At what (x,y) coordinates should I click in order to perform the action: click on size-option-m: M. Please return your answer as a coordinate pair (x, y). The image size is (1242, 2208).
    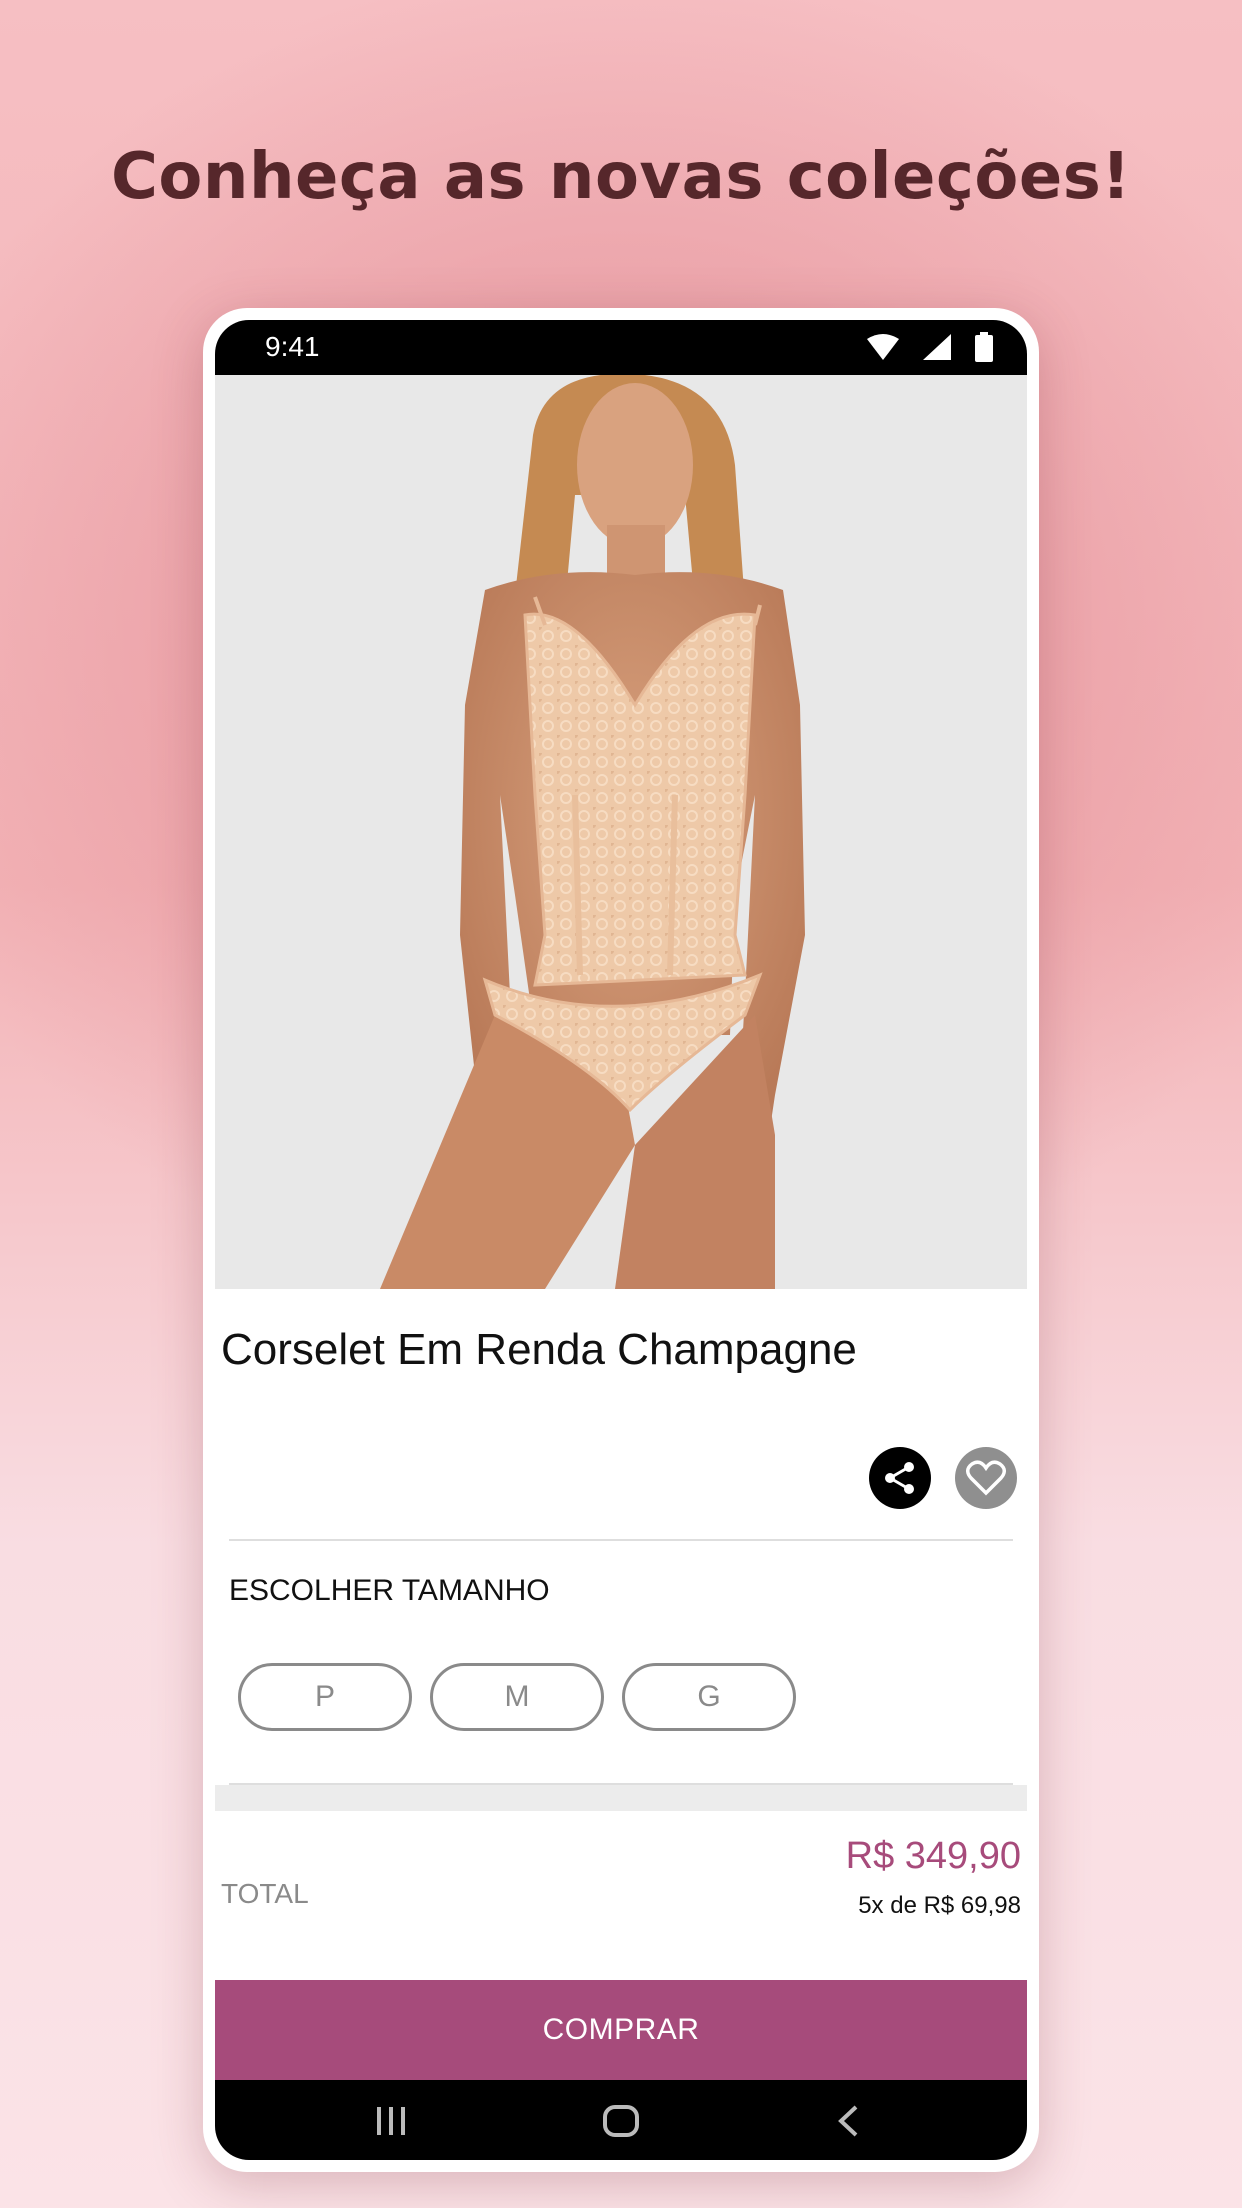
    Looking at the image, I should click on (517, 1697).